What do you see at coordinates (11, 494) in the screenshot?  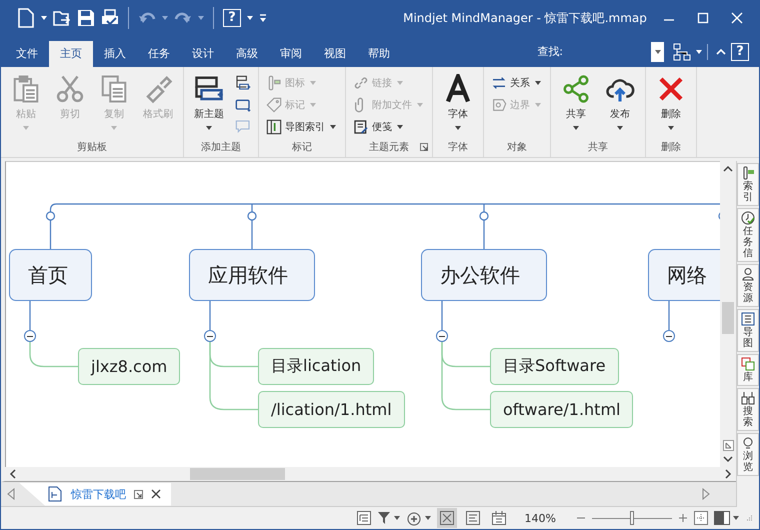 I see `tab-scroll-left-icon` at bounding box center [11, 494].